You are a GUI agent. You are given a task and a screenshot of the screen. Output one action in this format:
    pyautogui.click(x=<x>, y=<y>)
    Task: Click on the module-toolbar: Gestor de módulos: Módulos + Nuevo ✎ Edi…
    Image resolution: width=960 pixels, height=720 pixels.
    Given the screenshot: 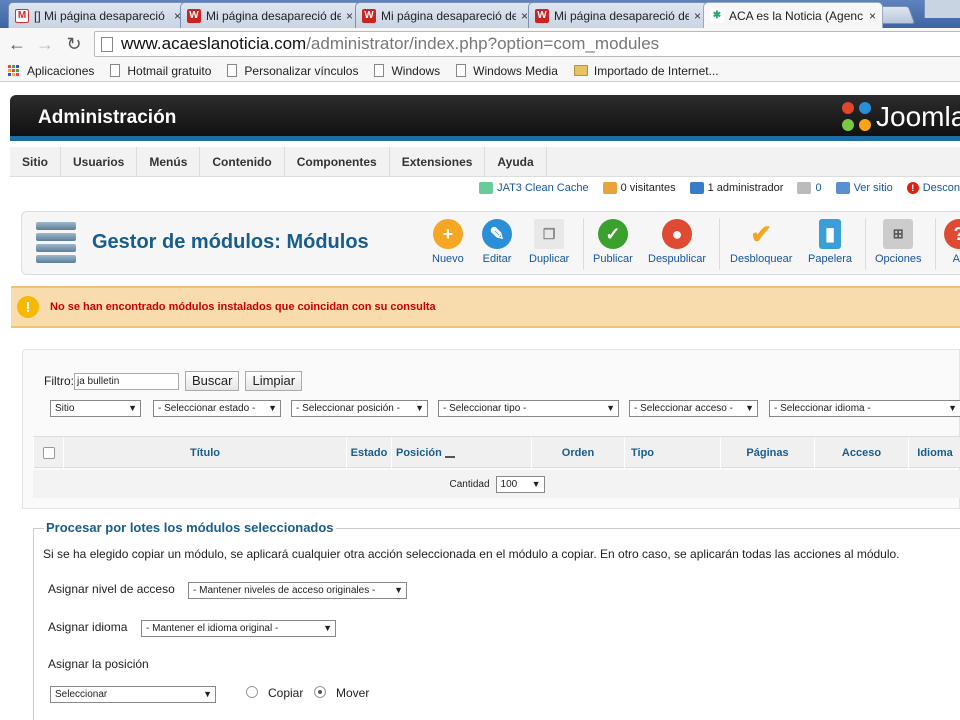 What is the action you would take?
    pyautogui.click(x=490, y=243)
    